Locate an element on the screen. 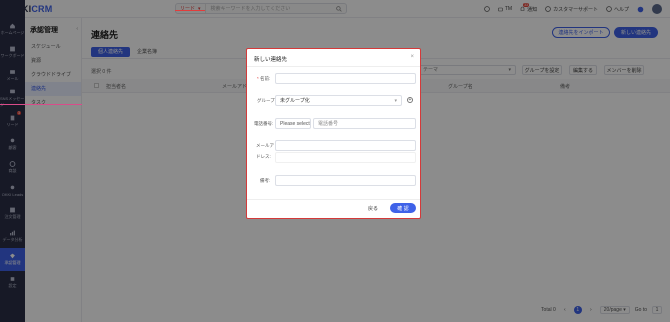 Image resolution: width=670 pixels, height=322 pixels. email-label: メールア ドレス: is located at coordinates (265, 151).